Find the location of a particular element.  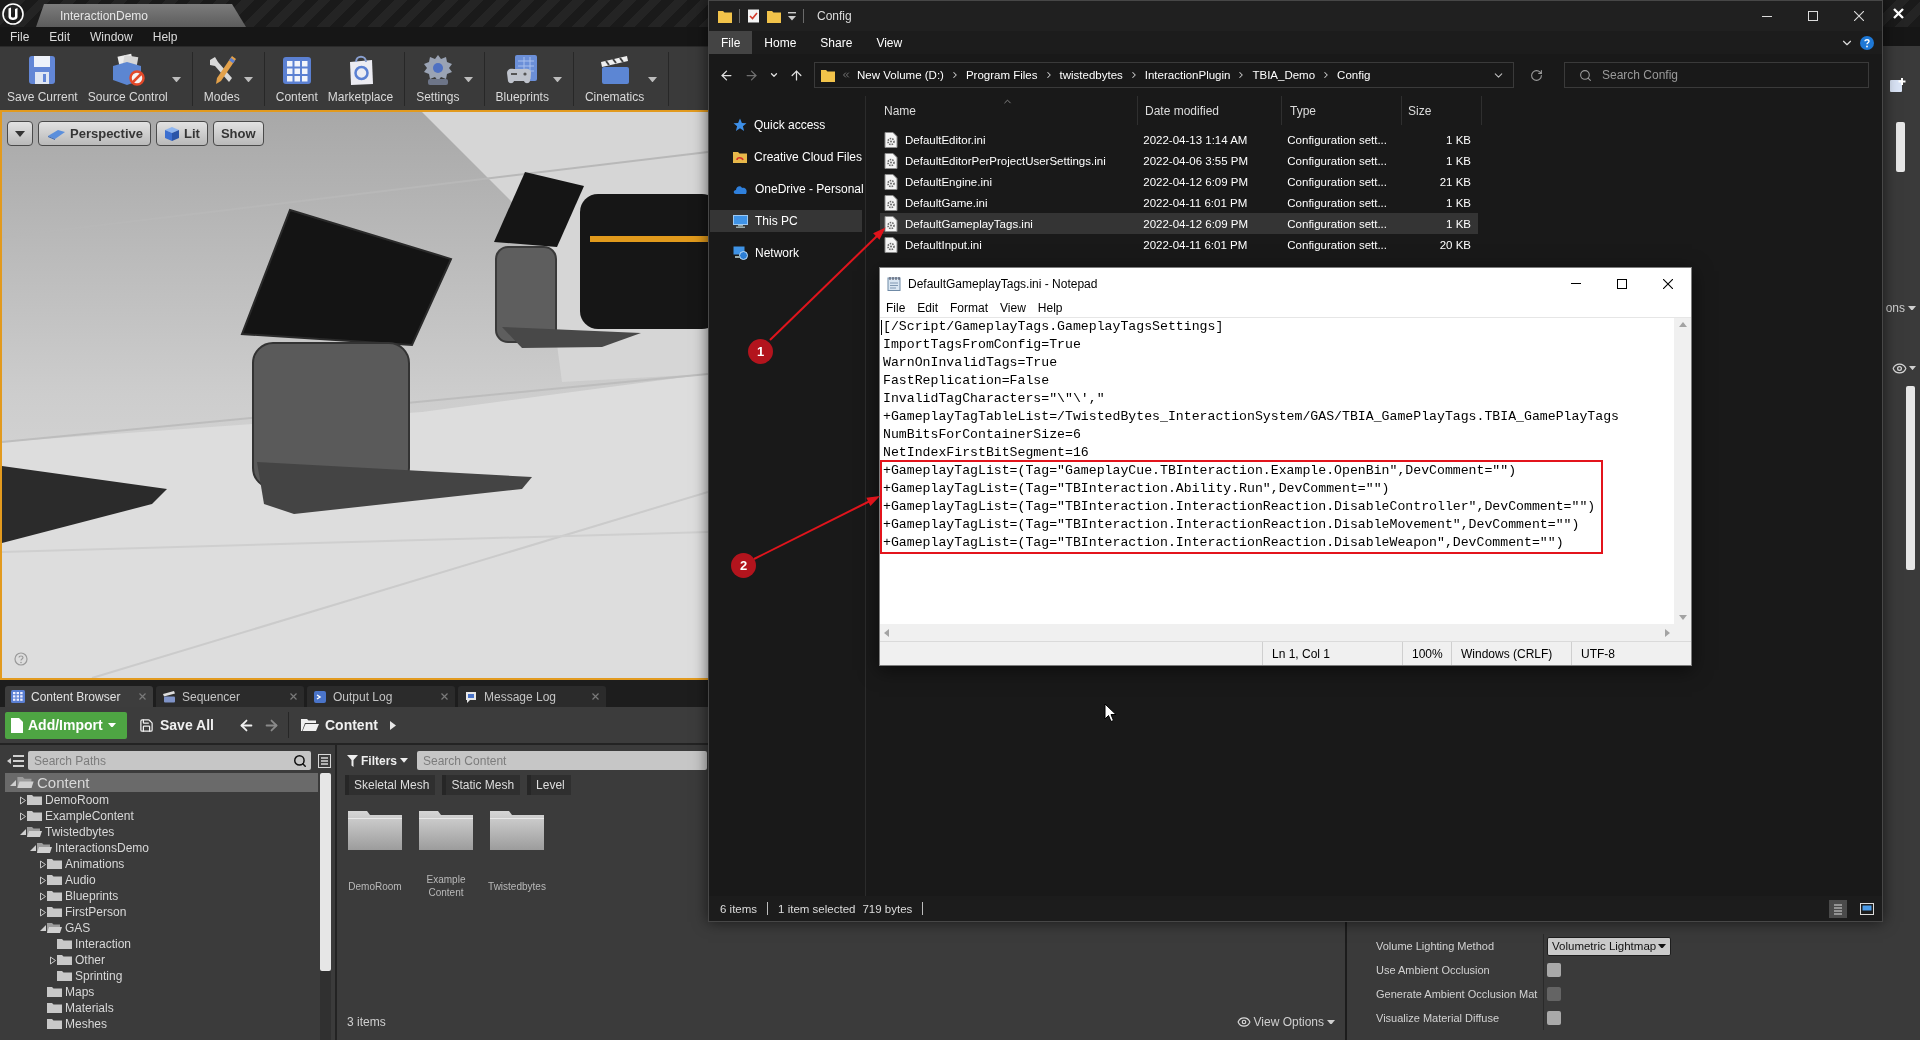

document-tab: InteractionDemo is located at coordinates (141, 15).